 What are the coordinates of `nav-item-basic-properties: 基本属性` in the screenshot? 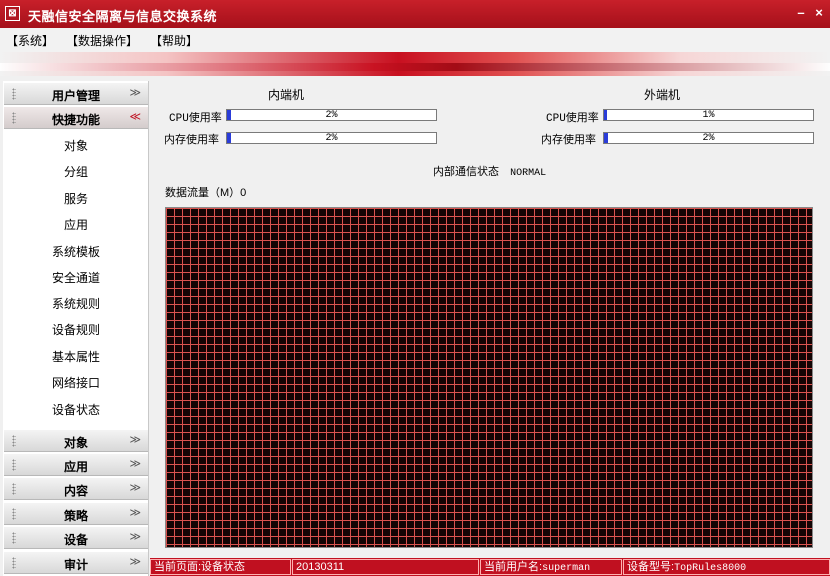 It's located at (76, 356).